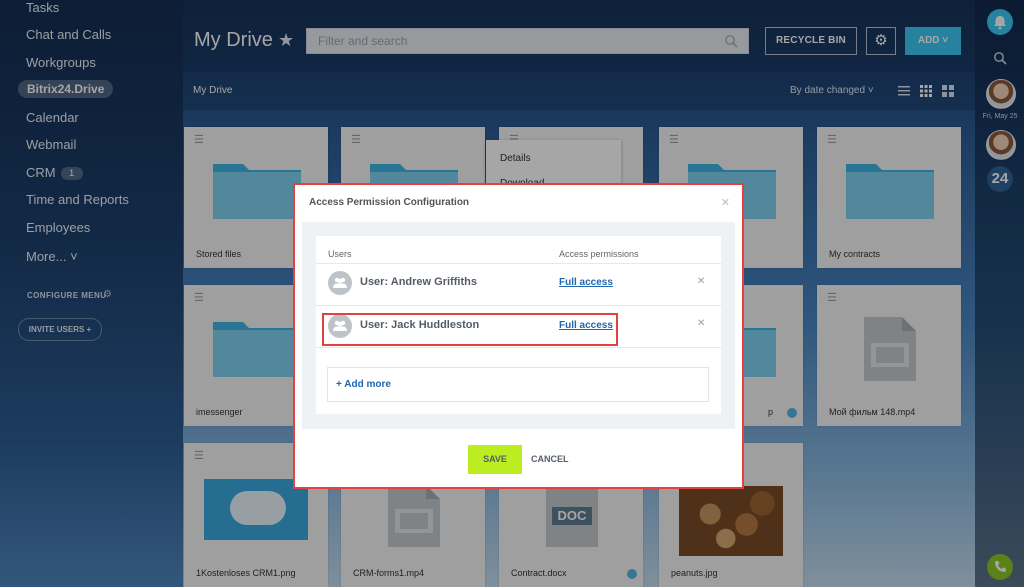 The image size is (1024, 587). What do you see at coordinates (495, 459) in the screenshot?
I see `save-button: SAVE` at bounding box center [495, 459].